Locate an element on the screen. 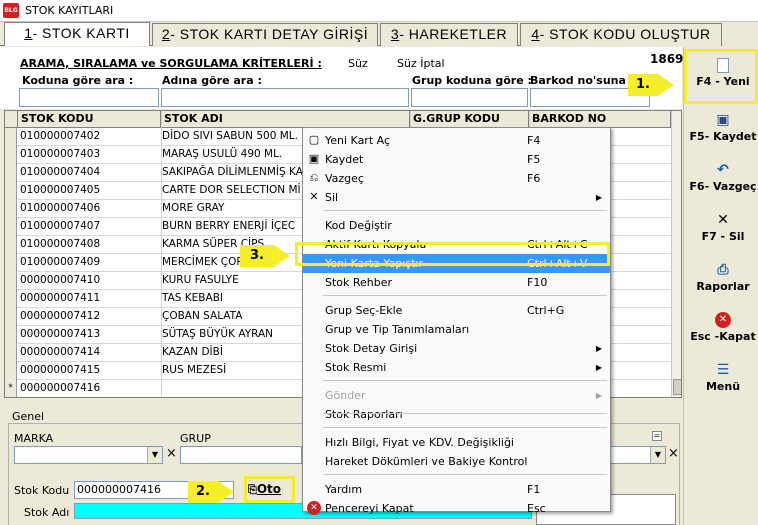 The height and width of the screenshot is (525, 758). cell-stok-kodu: 000000007413 is located at coordinates (90, 334).